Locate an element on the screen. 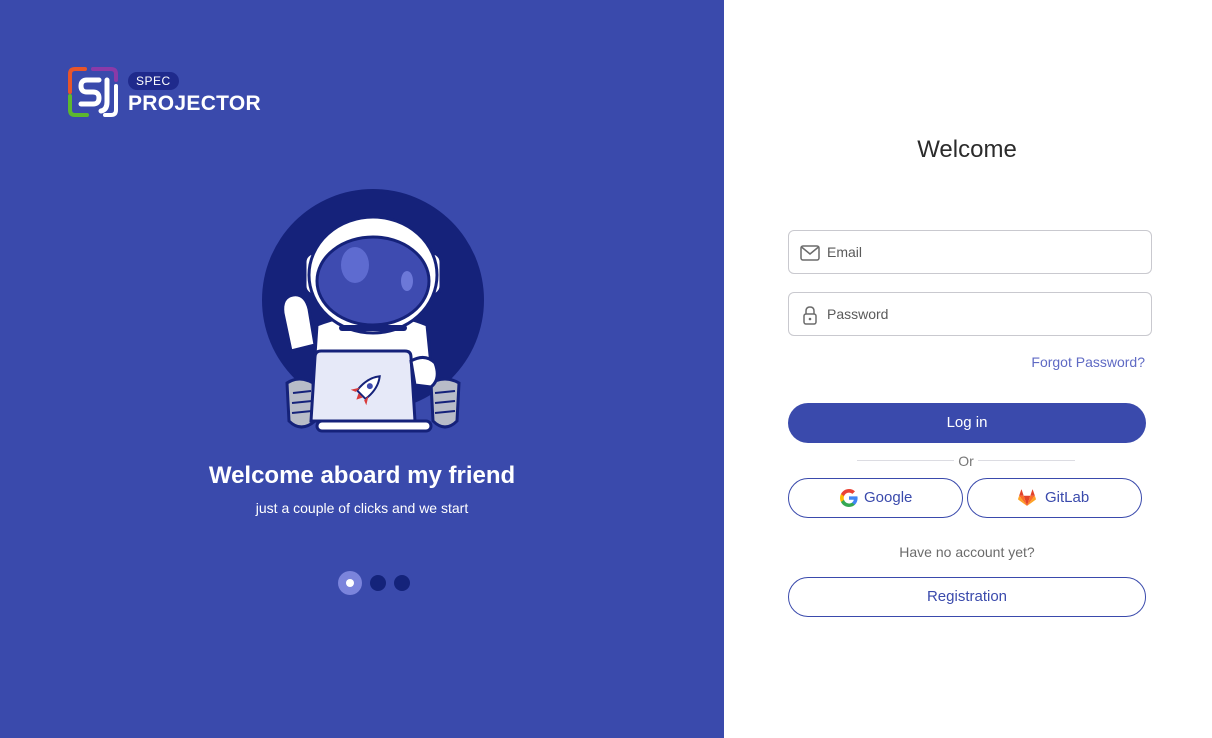 This screenshot has width=1212, height=738. forgot-password-link: Forgot Password? is located at coordinates (1059, 362).